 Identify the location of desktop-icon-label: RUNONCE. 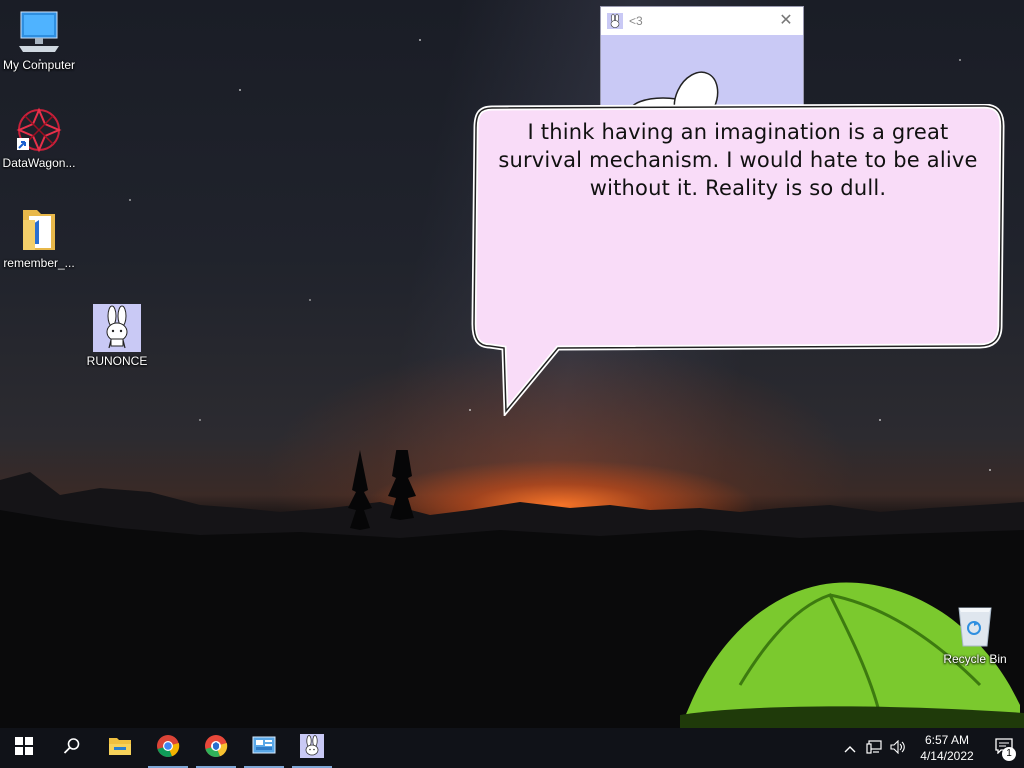
(117, 361).